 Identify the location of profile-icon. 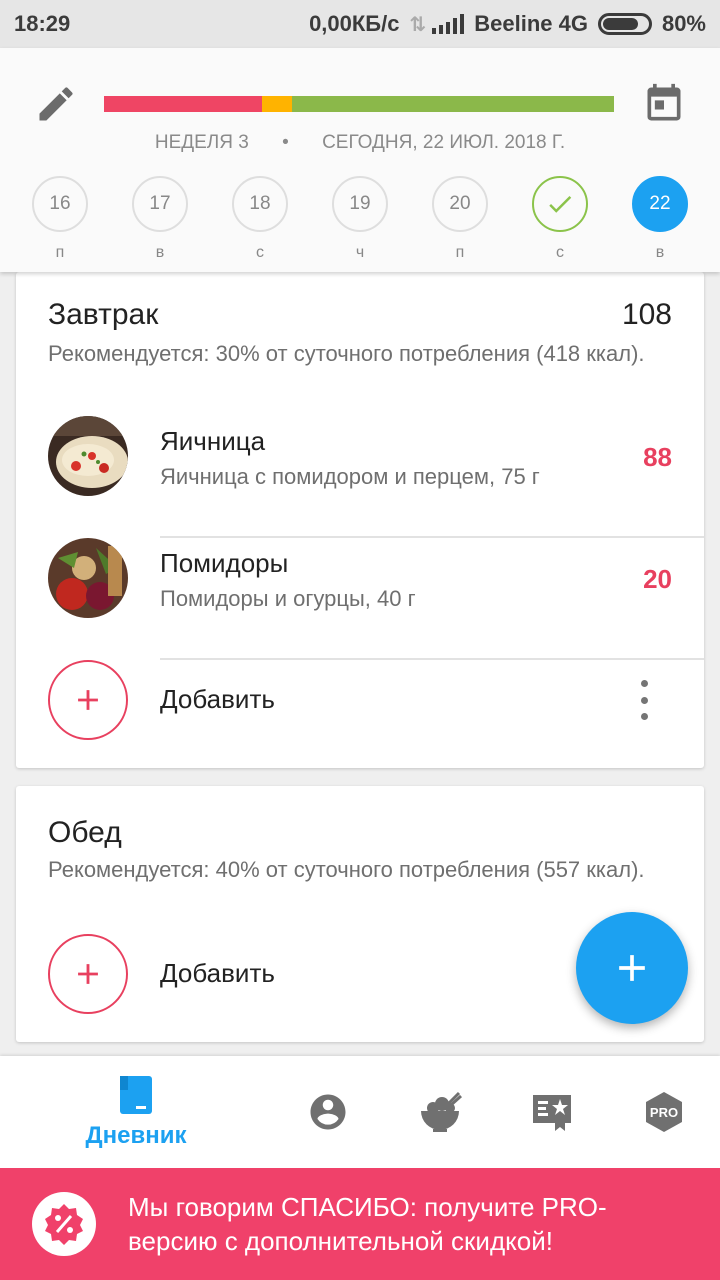
(328, 1112).